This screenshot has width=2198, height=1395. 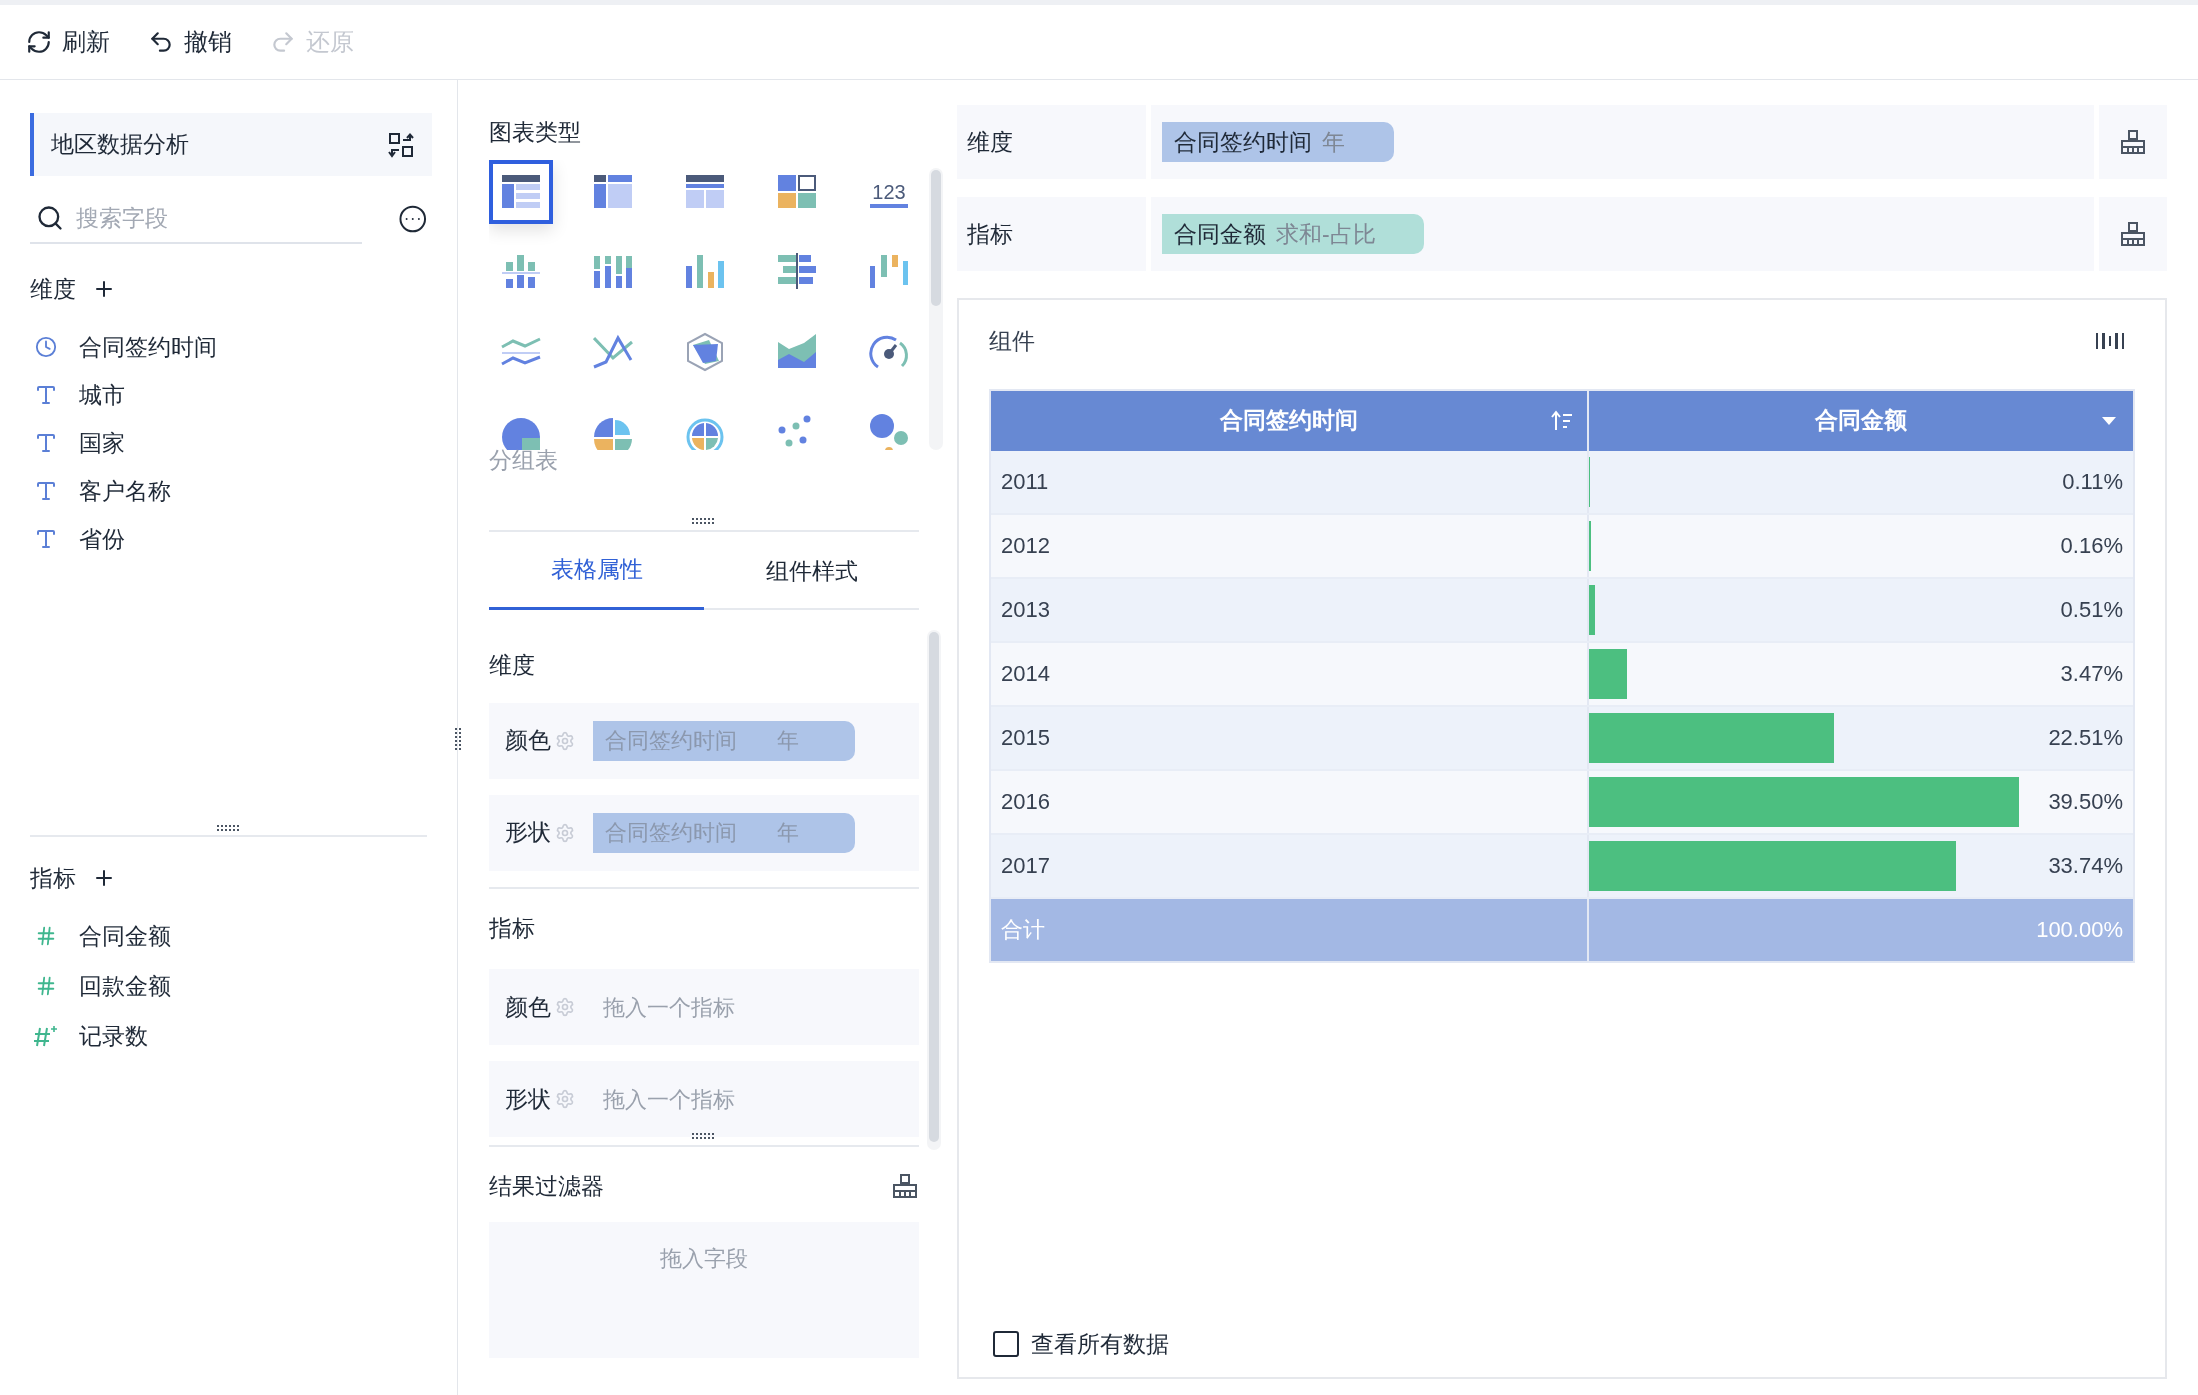 I want to click on section-title: 图表类型, so click(x=535, y=132).